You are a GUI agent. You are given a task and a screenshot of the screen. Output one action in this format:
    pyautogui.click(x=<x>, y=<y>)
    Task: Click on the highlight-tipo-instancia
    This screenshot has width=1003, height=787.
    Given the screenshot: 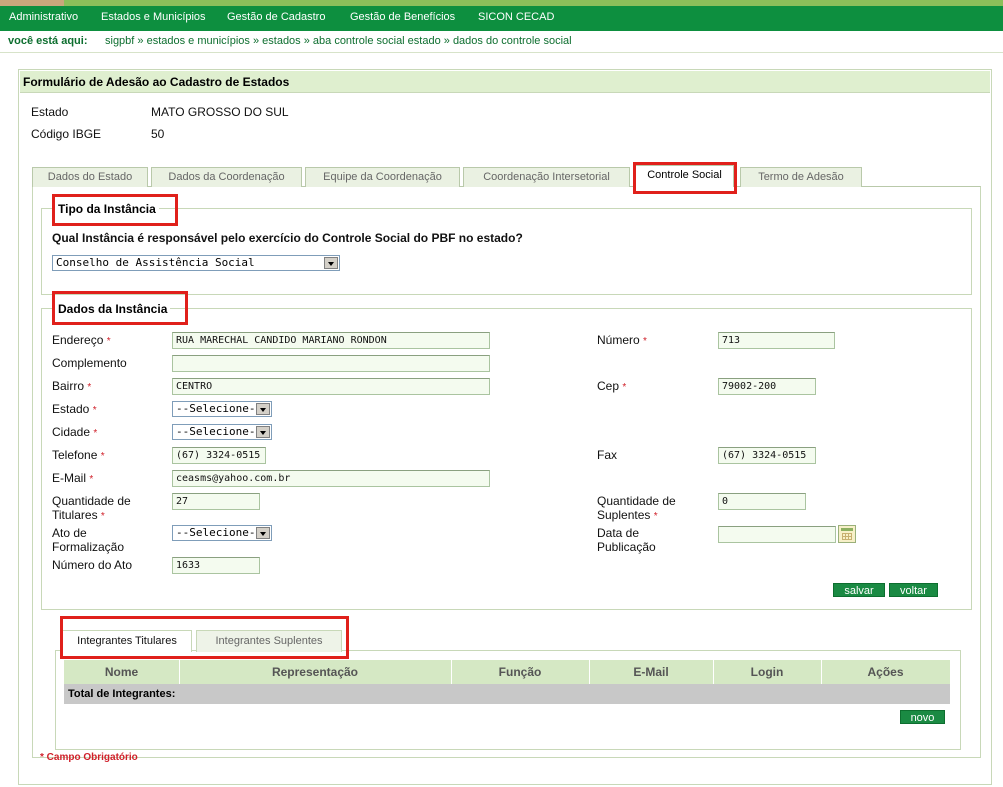 What is the action you would take?
    pyautogui.click(x=115, y=210)
    